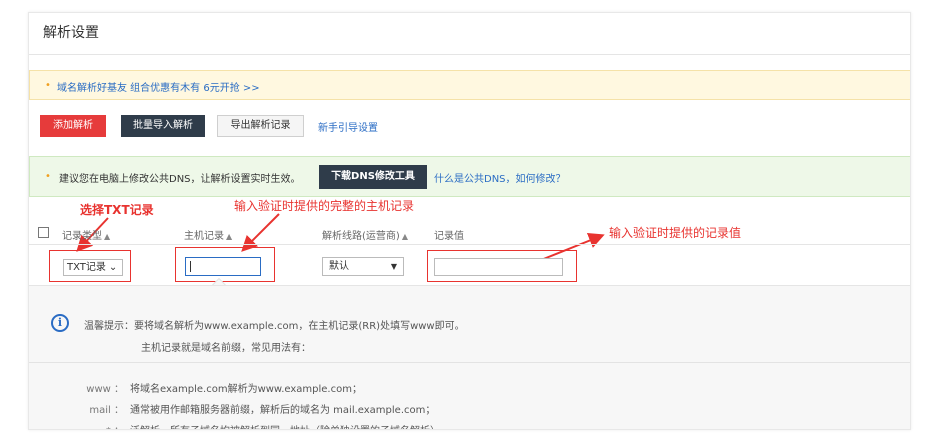 The width and height of the screenshot is (934, 441). What do you see at coordinates (373, 177) in the screenshot?
I see `download-dns-tool-button: 下载DNS修改工具` at bounding box center [373, 177].